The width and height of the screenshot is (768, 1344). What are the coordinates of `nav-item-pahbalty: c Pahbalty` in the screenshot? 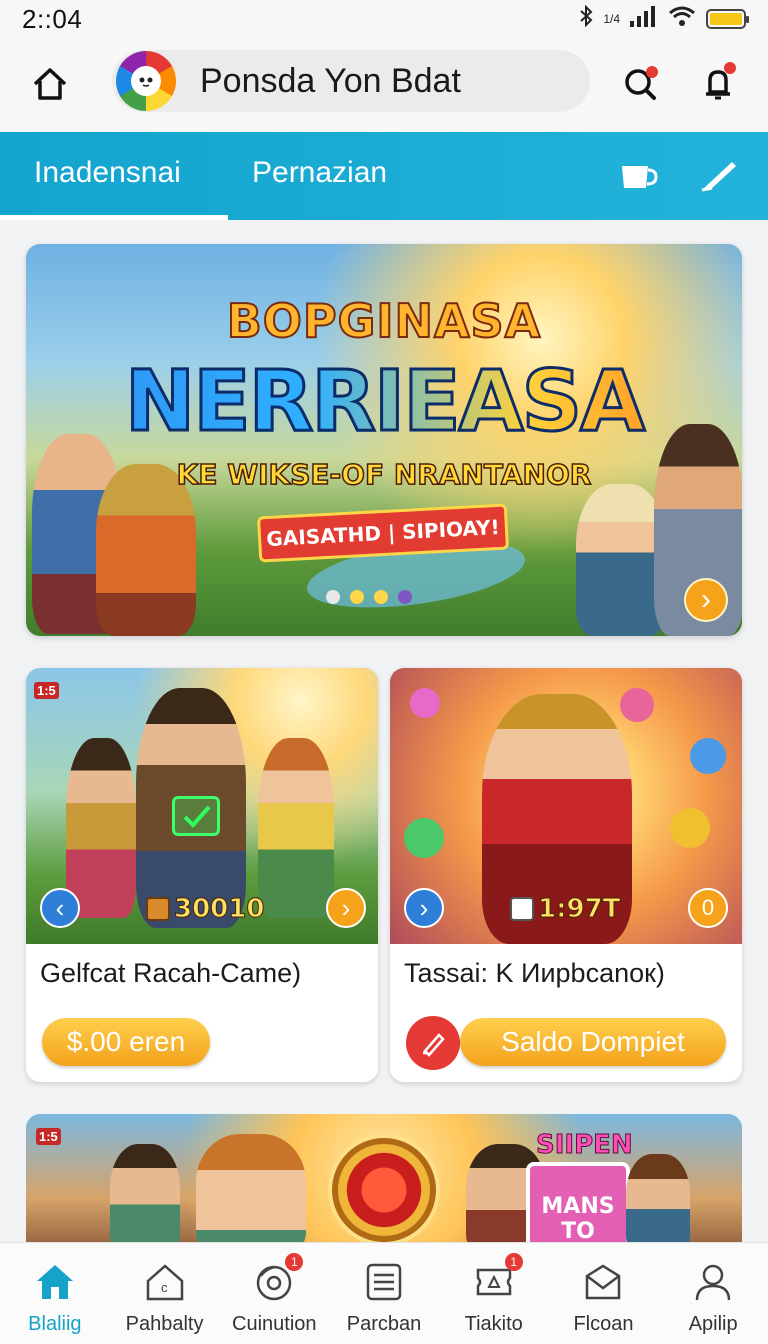 It's located at (165, 1293).